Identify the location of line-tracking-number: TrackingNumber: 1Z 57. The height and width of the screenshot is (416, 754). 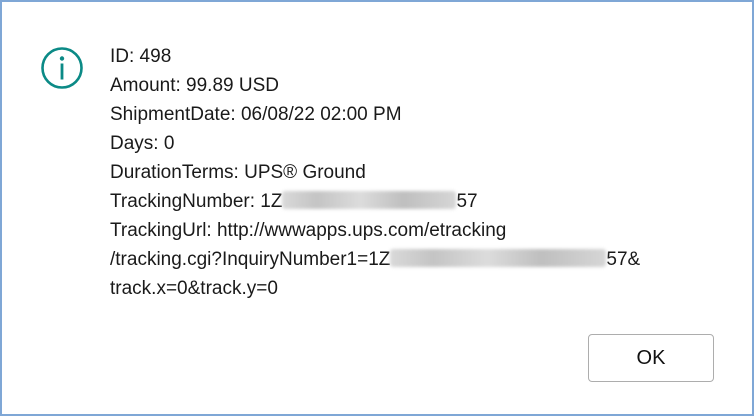
(415, 201).